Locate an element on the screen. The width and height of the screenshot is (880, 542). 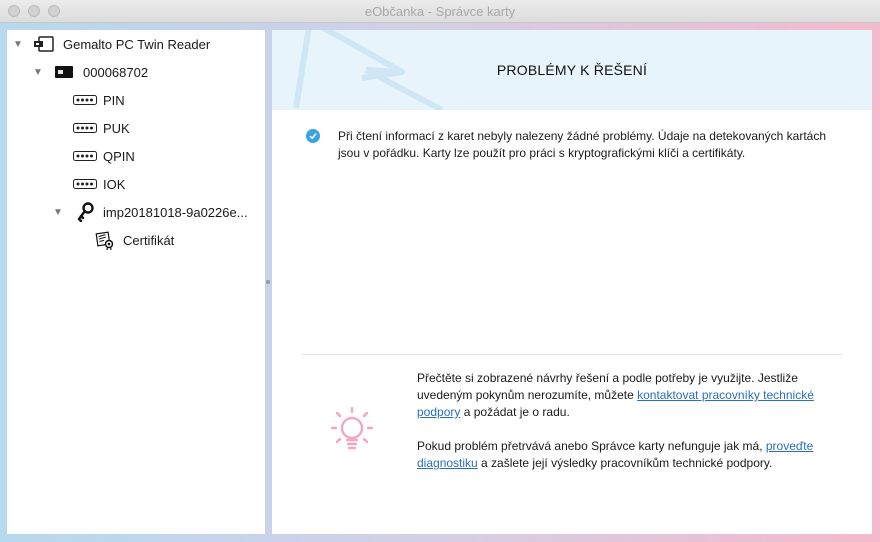
page-title: PROBLÉMY K ŘEŠENÍ is located at coordinates (572, 70).